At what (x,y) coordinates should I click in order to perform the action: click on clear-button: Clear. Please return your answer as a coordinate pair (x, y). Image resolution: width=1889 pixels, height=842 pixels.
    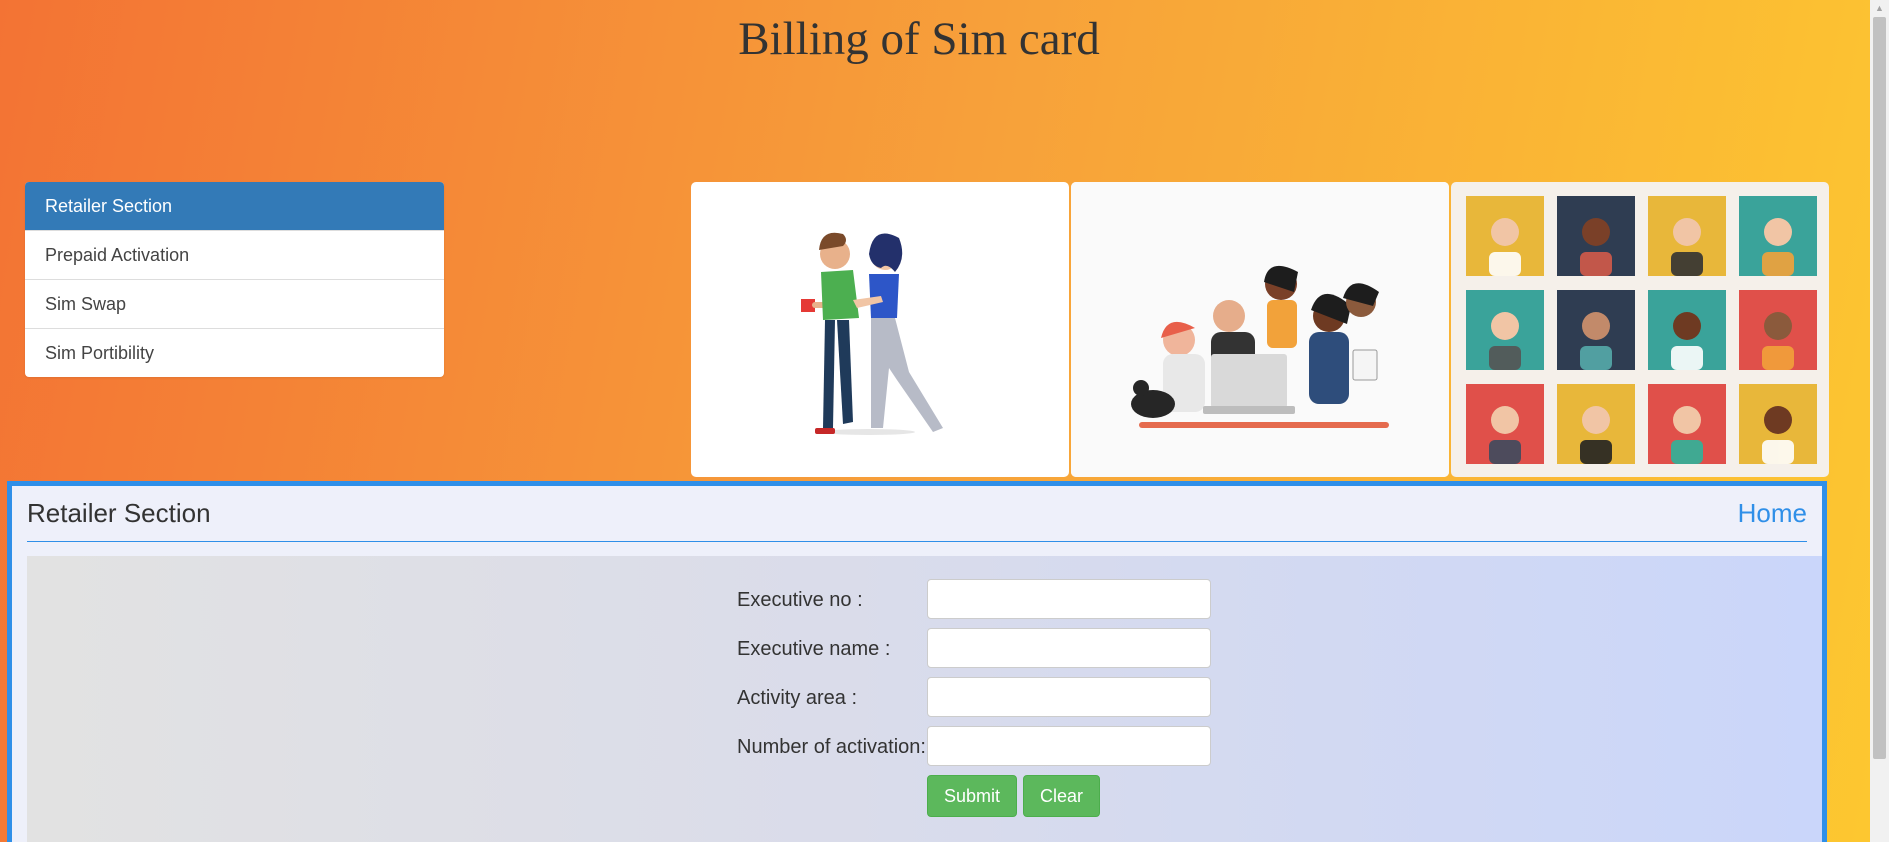
    Looking at the image, I should click on (1062, 796).